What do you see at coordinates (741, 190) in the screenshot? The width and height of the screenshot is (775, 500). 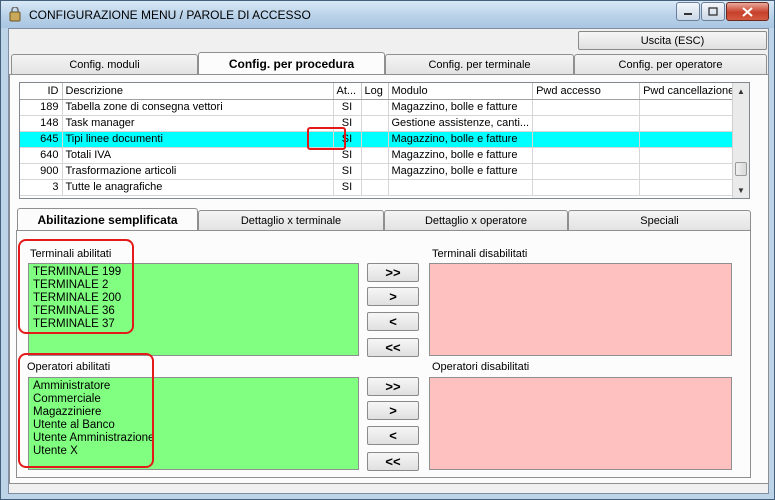 I see `scroll-down-icon: ▼` at bounding box center [741, 190].